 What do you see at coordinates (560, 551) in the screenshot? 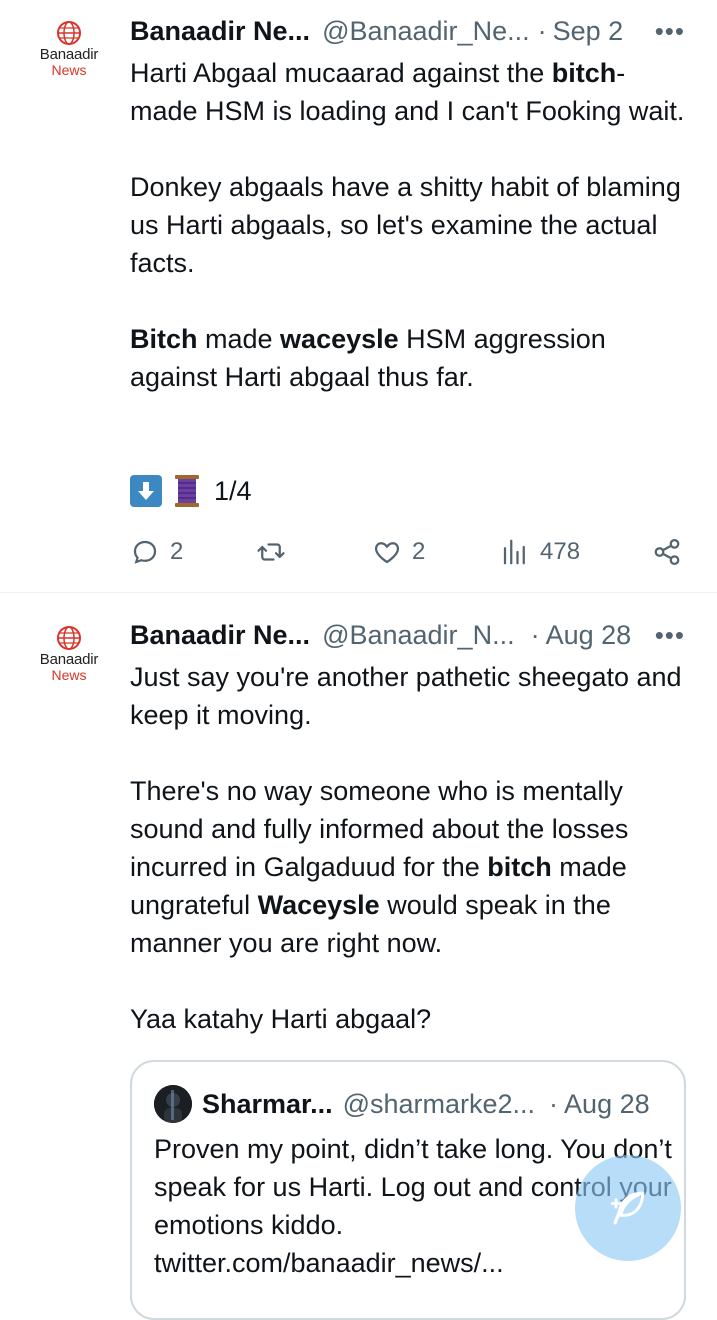
I see `view-count: 478` at bounding box center [560, 551].